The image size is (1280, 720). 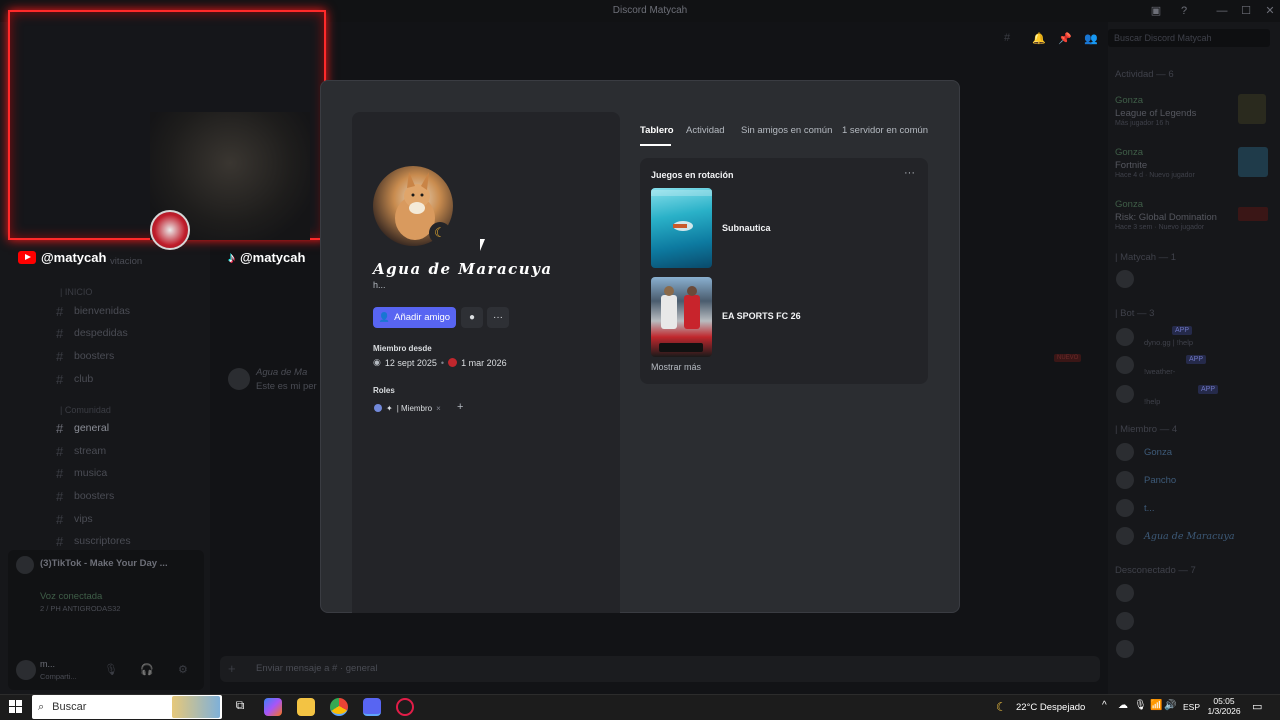 I want to click on mic-icon: 🎙, so click(x=111, y=669).